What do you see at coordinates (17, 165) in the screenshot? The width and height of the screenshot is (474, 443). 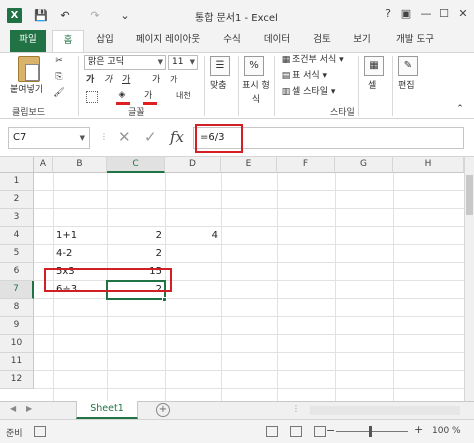 I see `select-all-corner` at bounding box center [17, 165].